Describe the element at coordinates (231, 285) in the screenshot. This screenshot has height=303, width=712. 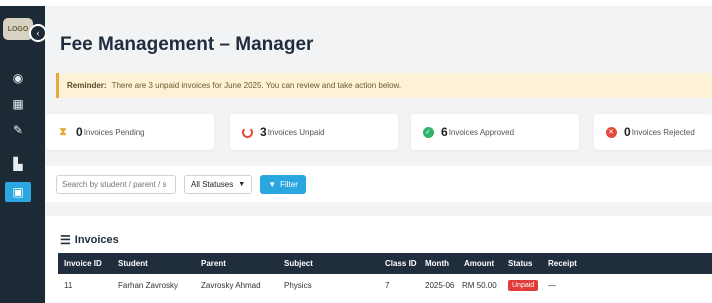
I see `cell-parent: Zavrosky Ahmad` at that location.